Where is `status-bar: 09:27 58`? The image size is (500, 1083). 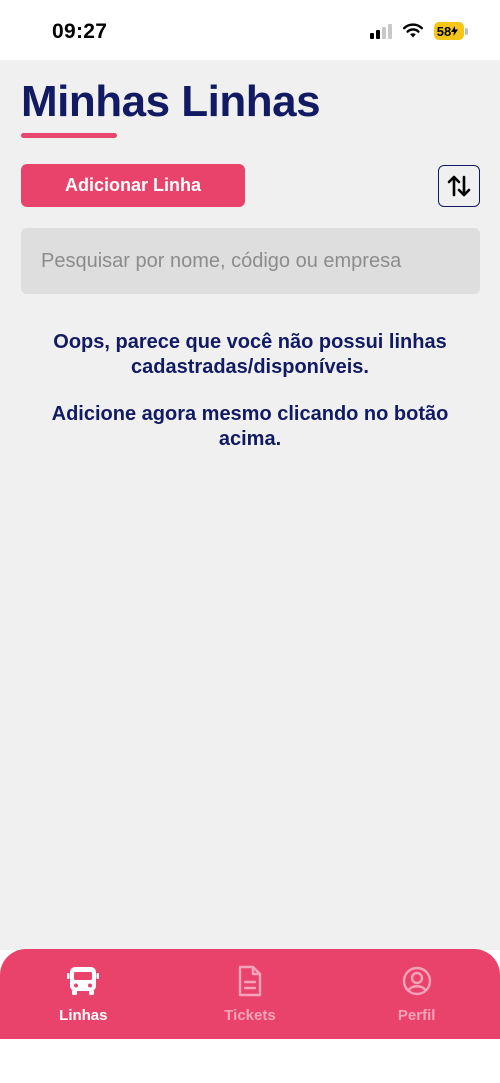 status-bar: 09:27 58 is located at coordinates (250, 30).